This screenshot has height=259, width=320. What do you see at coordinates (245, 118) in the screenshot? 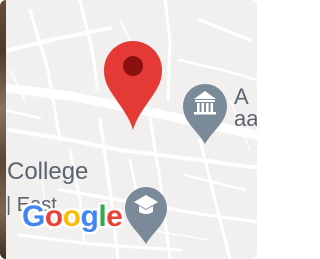
I see `poi-label-line2: aa` at bounding box center [245, 118].